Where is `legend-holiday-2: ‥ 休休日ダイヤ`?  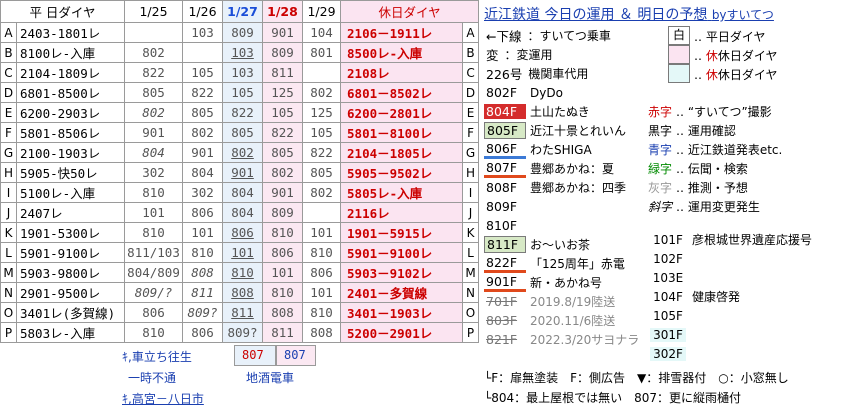 legend-holiday-2: ‥ 休休日ダイヤ is located at coordinates (736, 75).